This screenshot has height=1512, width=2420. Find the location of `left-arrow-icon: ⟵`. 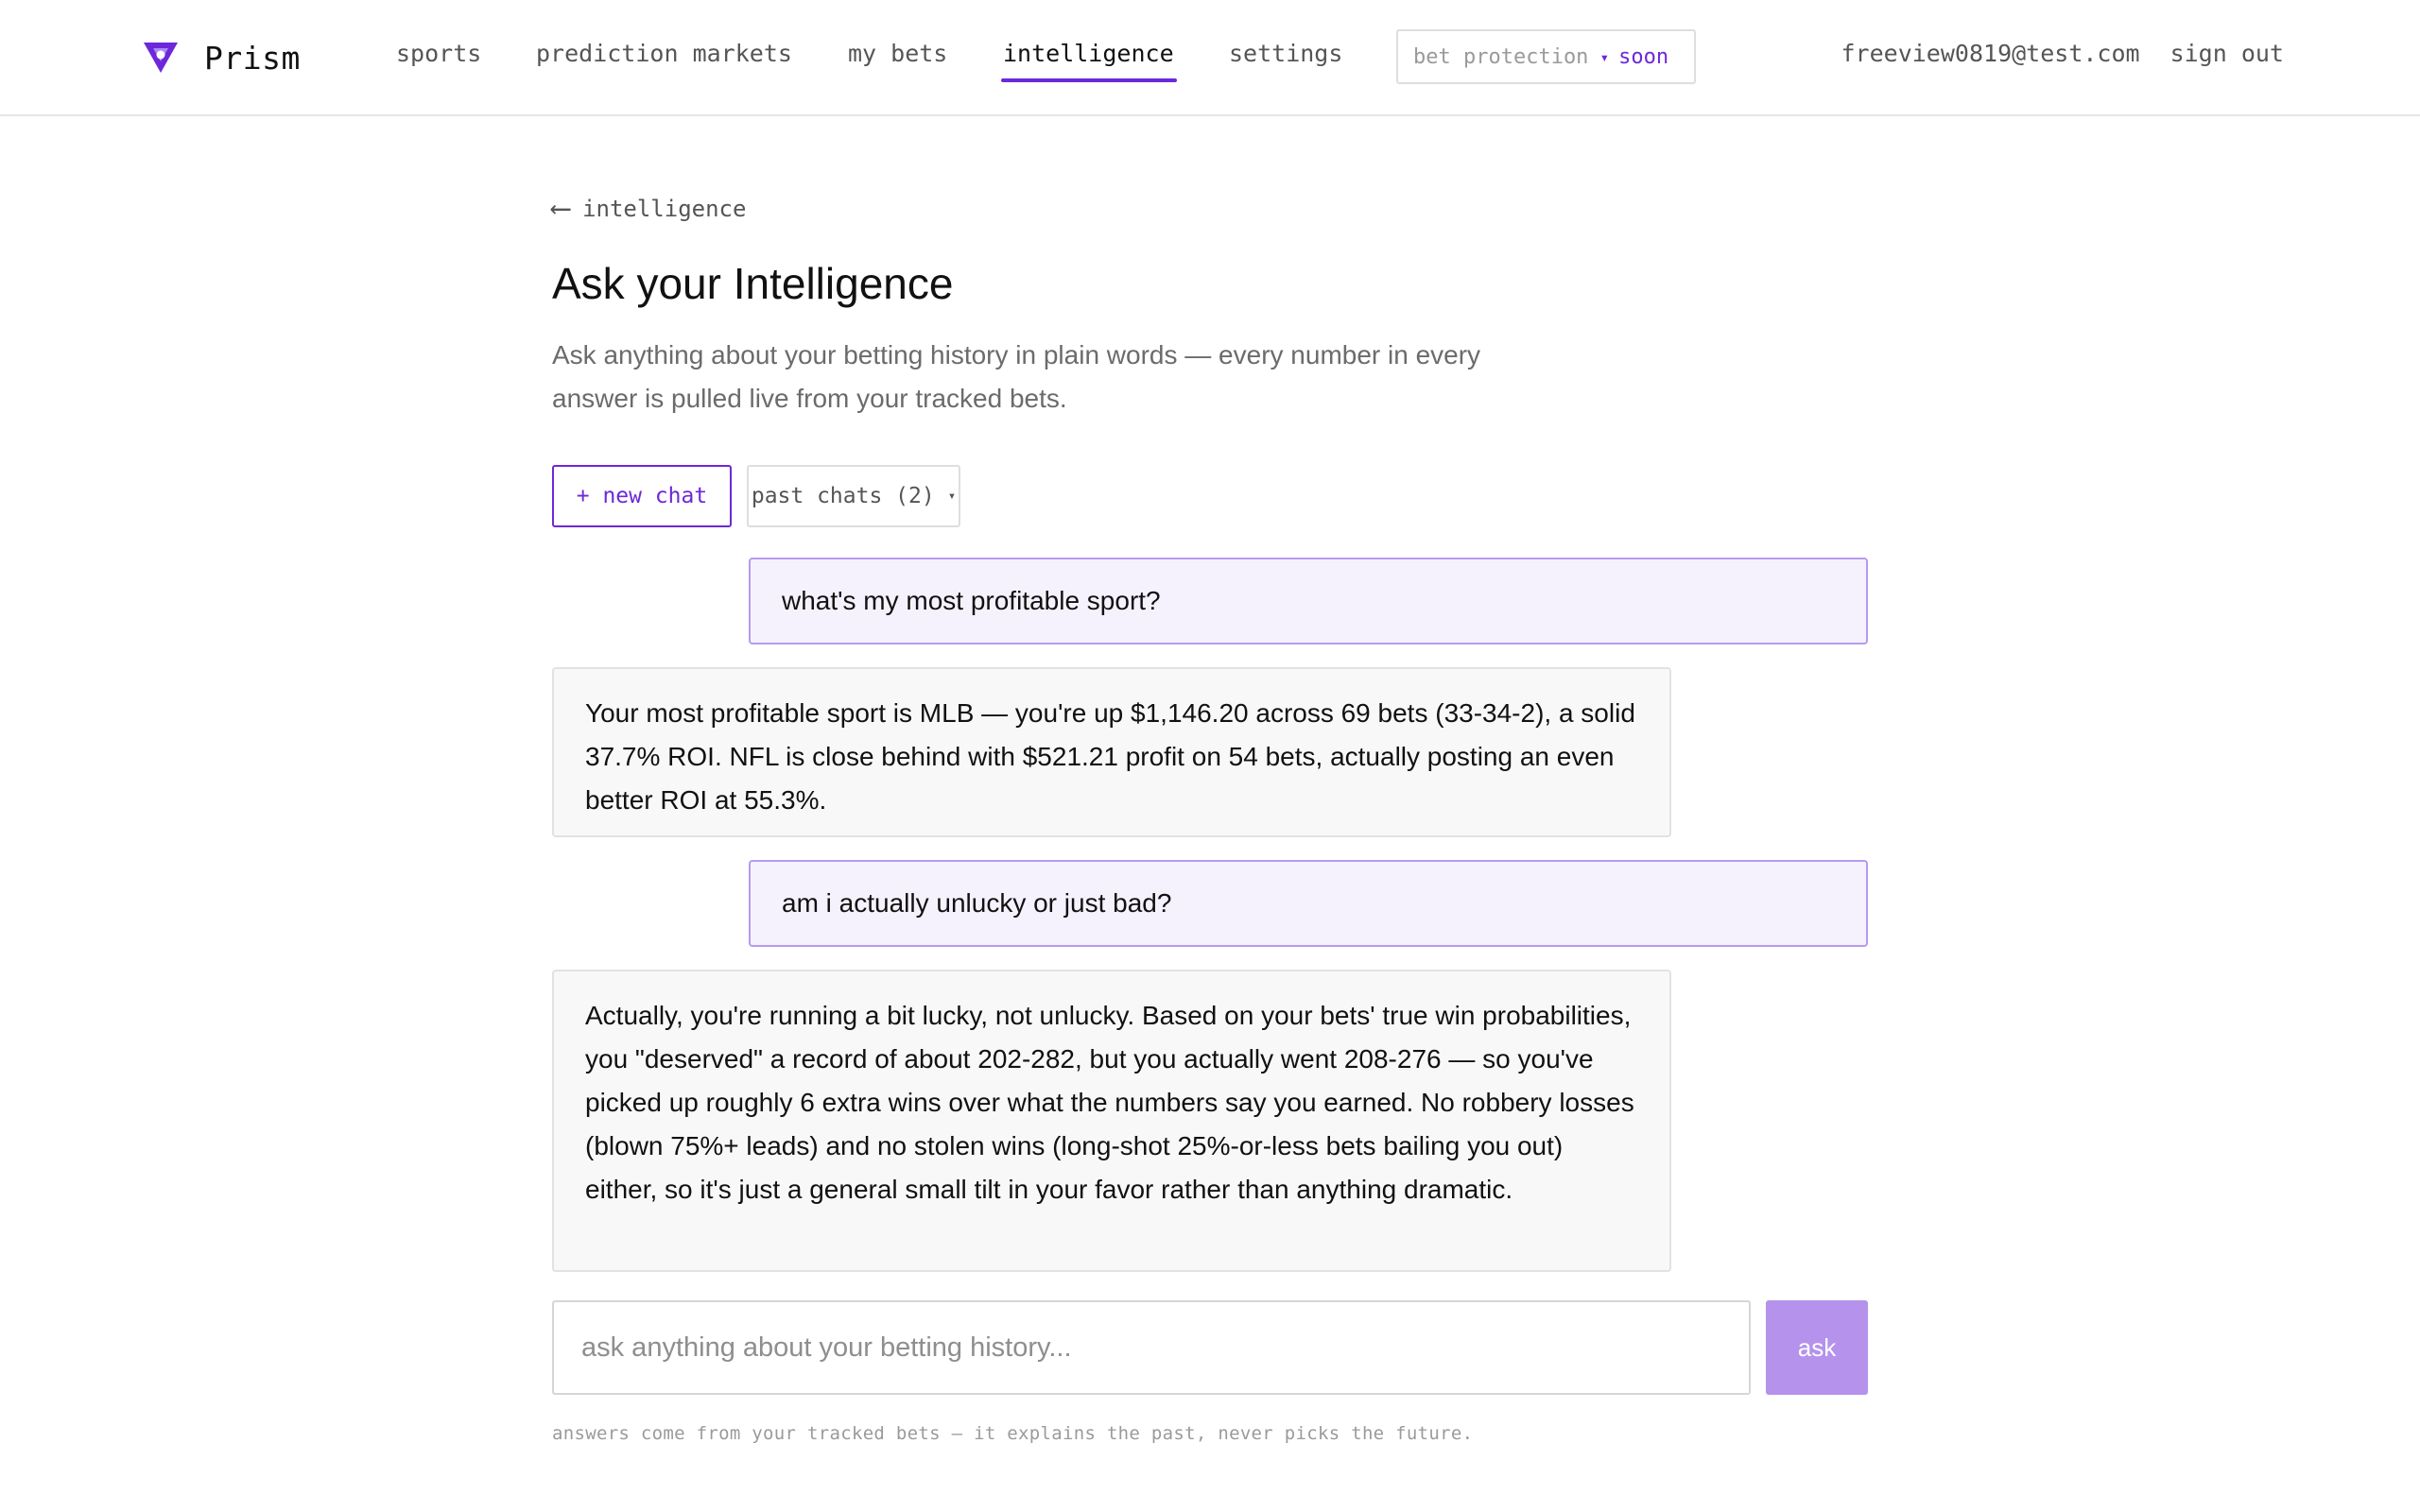

left-arrow-icon: ⟵ is located at coordinates (561, 208).